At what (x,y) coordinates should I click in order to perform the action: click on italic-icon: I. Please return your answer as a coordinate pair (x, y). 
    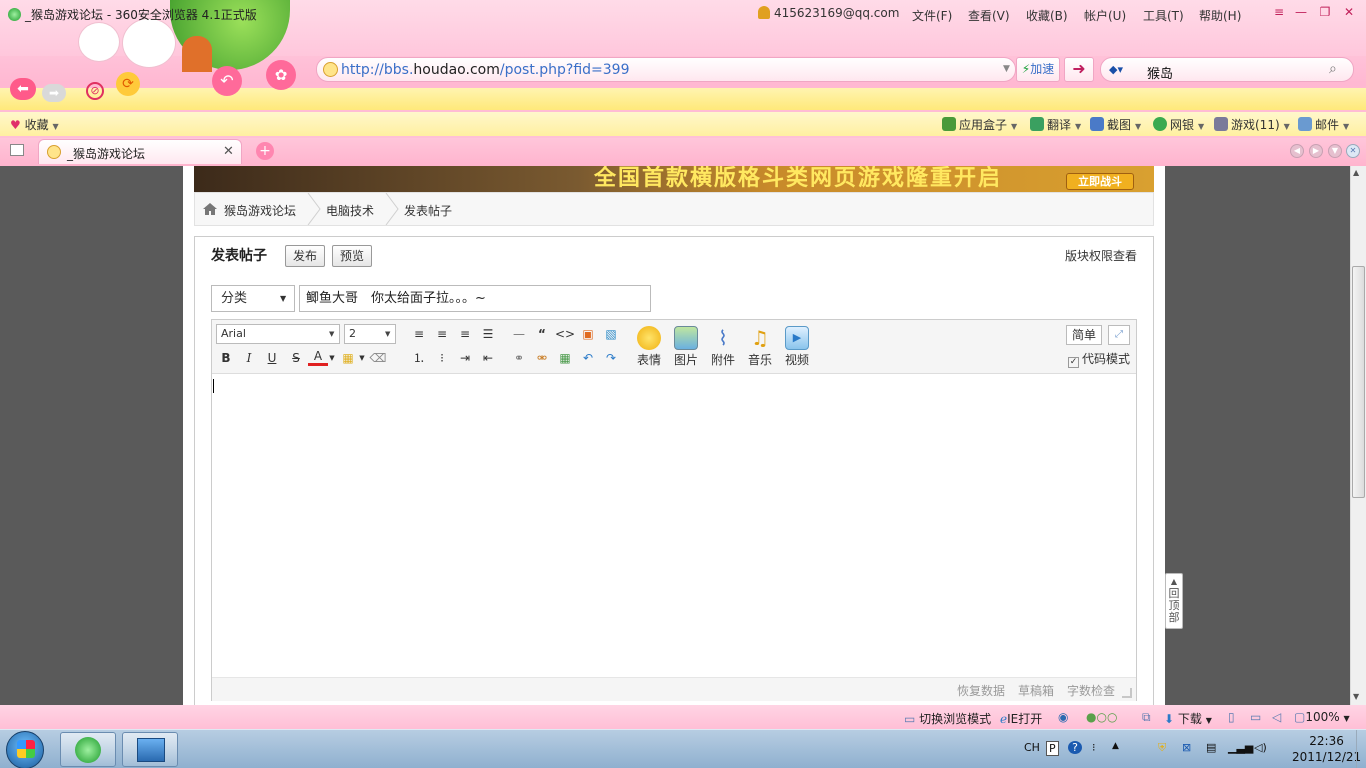
    Looking at the image, I should click on (249, 358).